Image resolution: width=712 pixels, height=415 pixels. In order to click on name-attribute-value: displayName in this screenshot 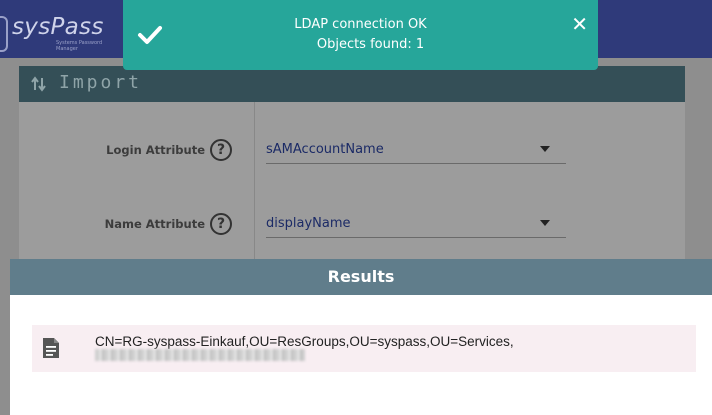, I will do `click(308, 223)`.